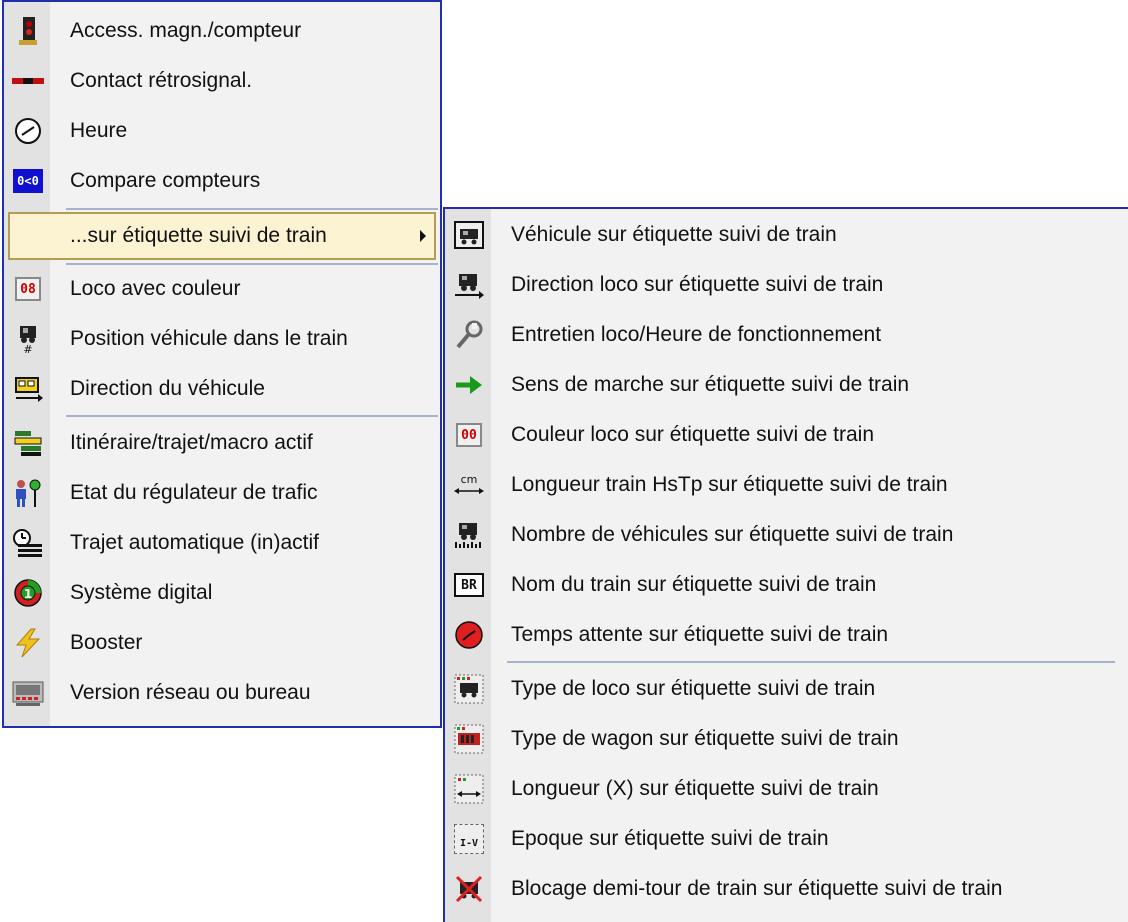 This screenshot has height=922, width=1128. What do you see at coordinates (222, 643) in the screenshot?
I see `menu-item-booster: Booster` at bounding box center [222, 643].